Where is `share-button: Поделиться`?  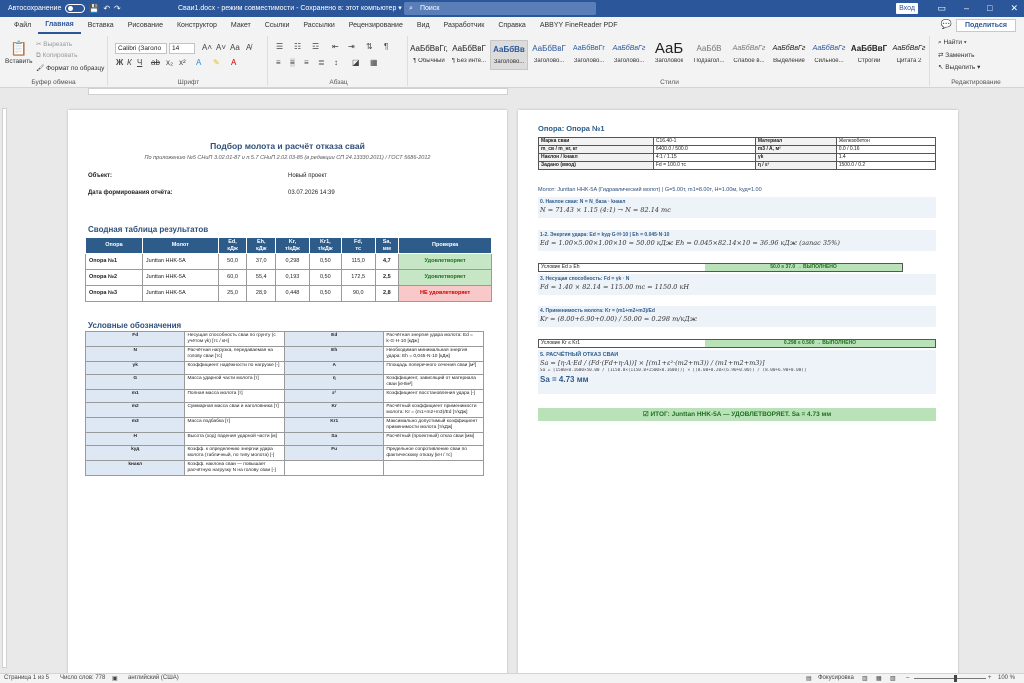
share-button: Поделиться is located at coordinates (985, 25).